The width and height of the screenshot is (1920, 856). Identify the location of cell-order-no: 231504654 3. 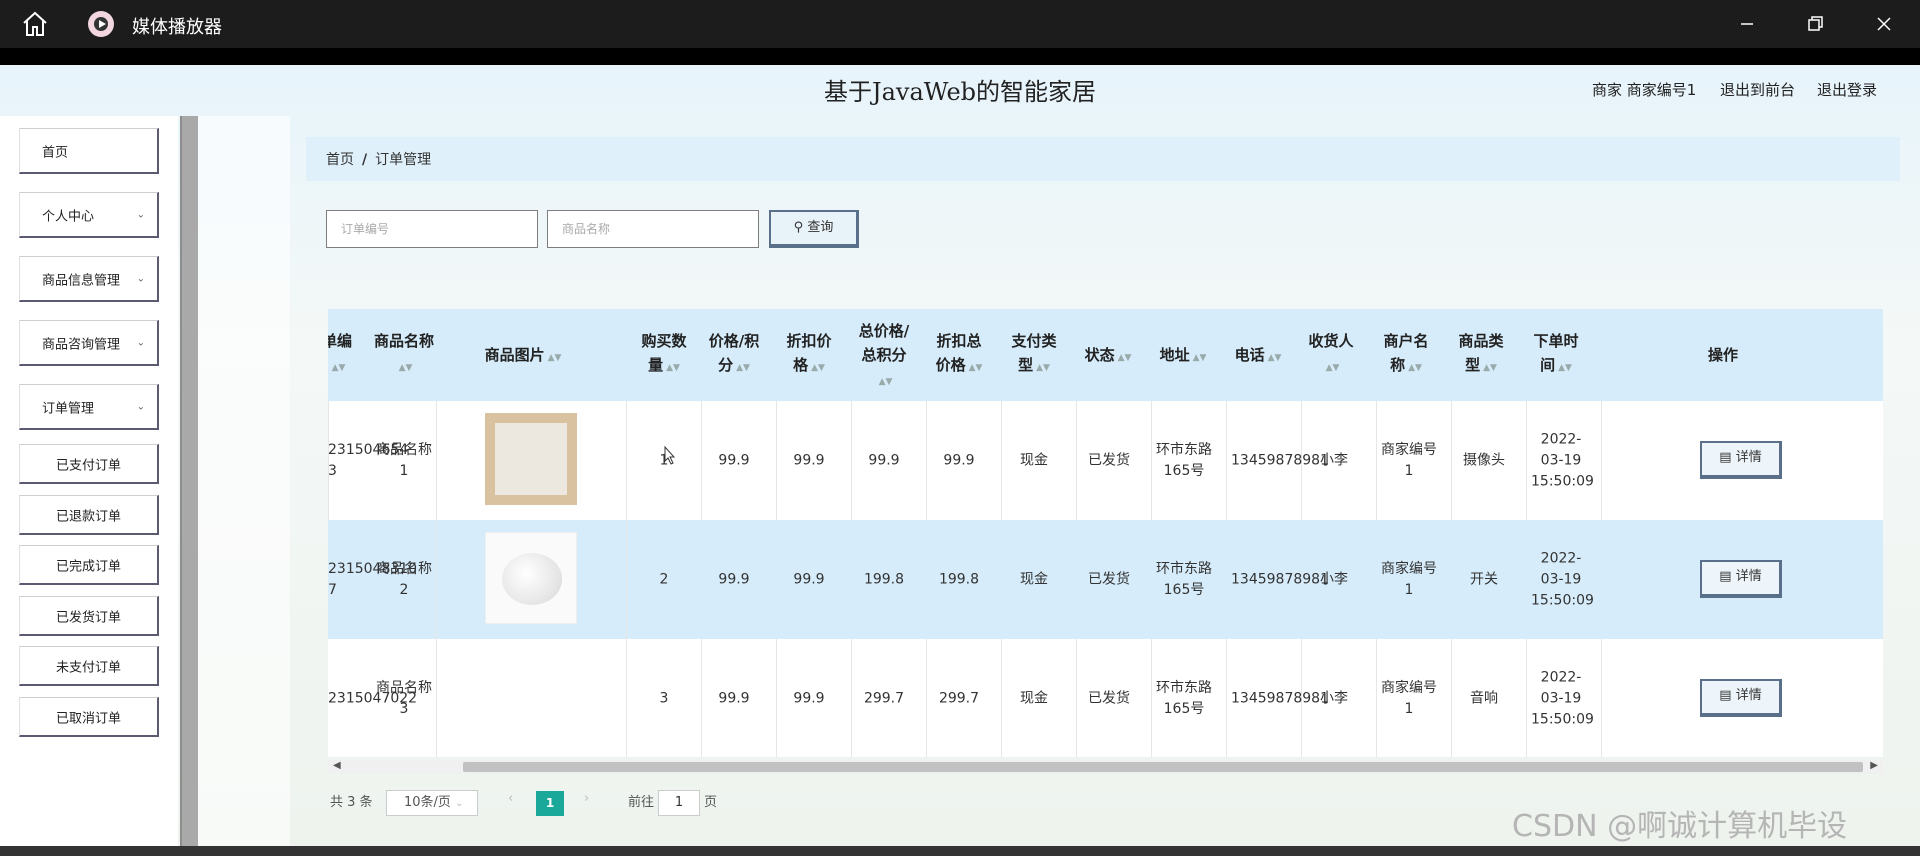
(368, 460).